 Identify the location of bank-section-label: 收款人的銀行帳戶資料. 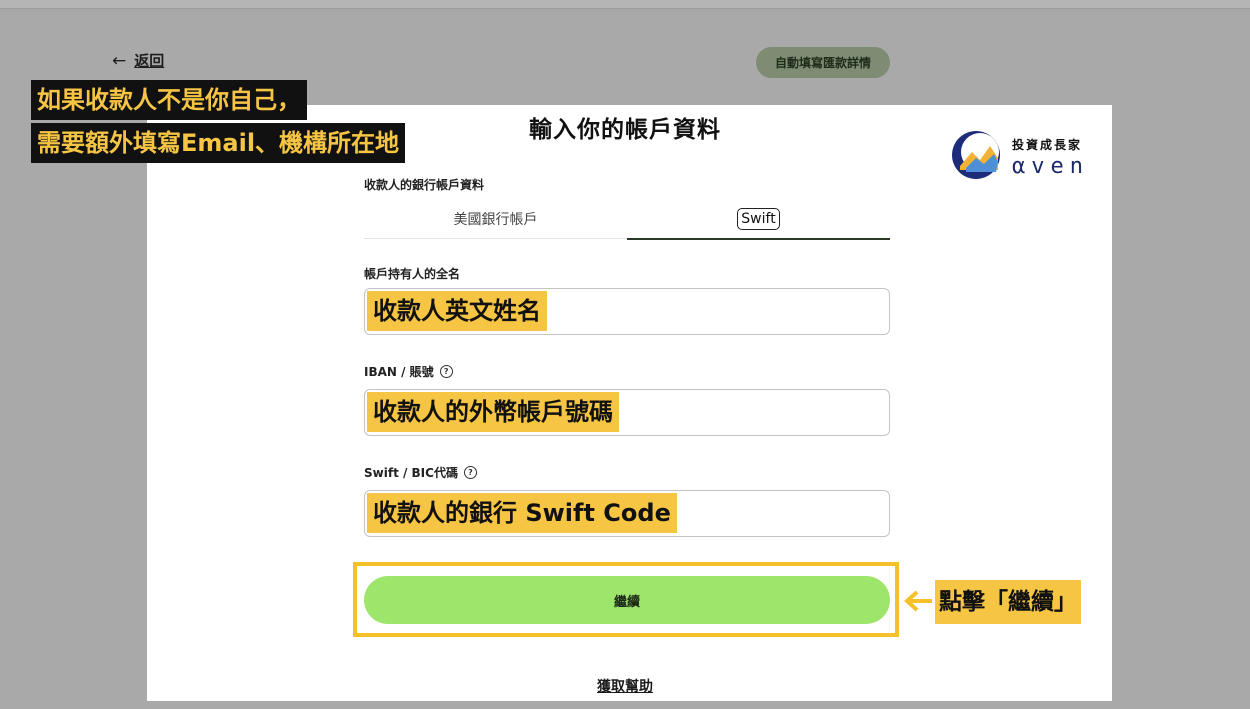
(424, 185).